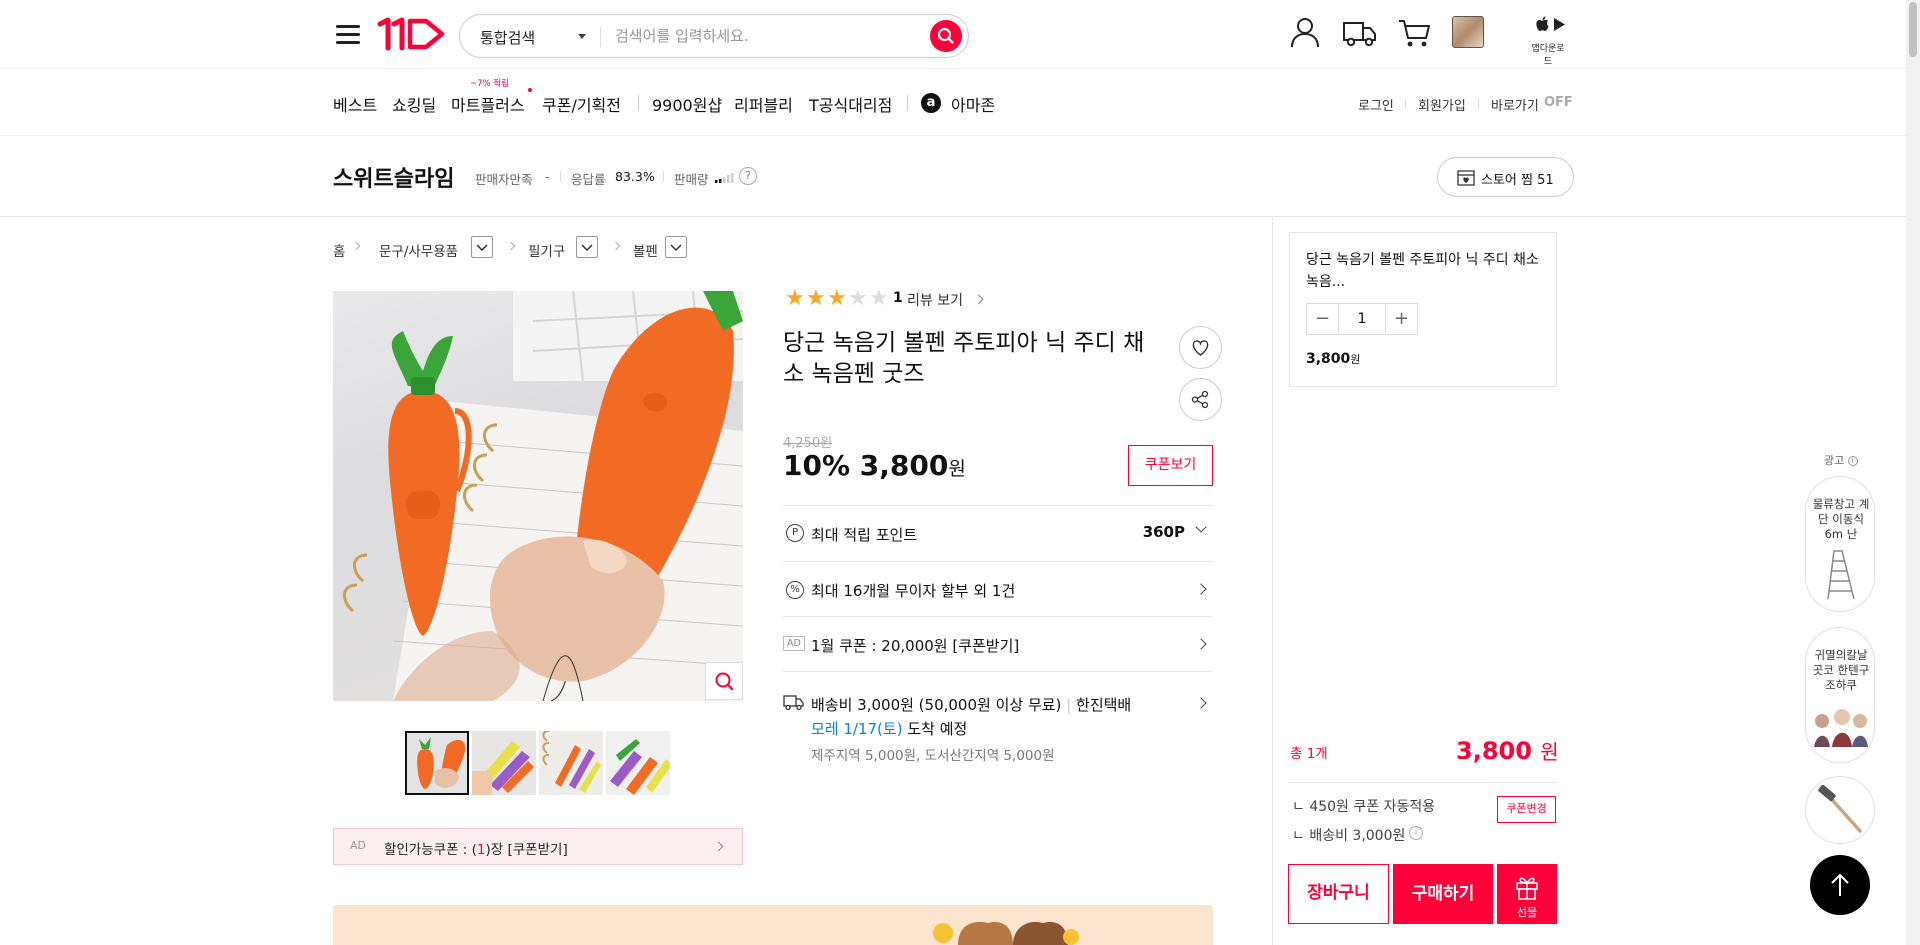 Image resolution: width=1920 pixels, height=945 pixels. Describe the element at coordinates (1442, 104) in the screenshot. I see `signup-link: 회원가입` at that location.